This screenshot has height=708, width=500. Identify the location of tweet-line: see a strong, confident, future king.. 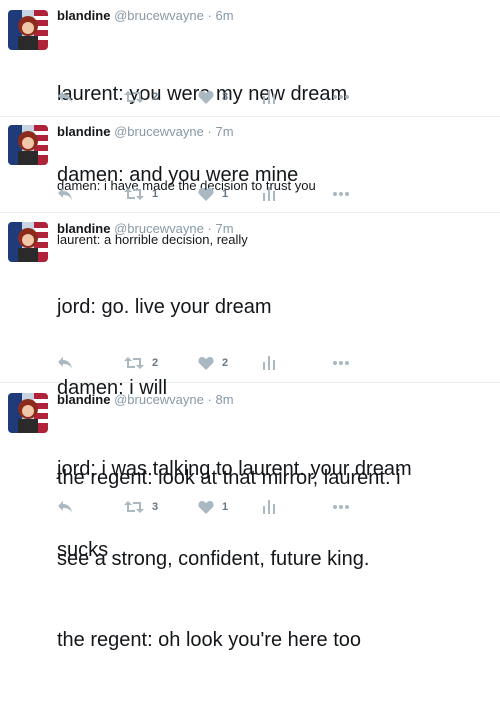
(213, 559).